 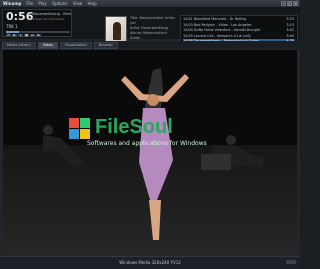 What do you see at coordinates (291, 262) in the screenshot?
I see `volume-slider` at bounding box center [291, 262].